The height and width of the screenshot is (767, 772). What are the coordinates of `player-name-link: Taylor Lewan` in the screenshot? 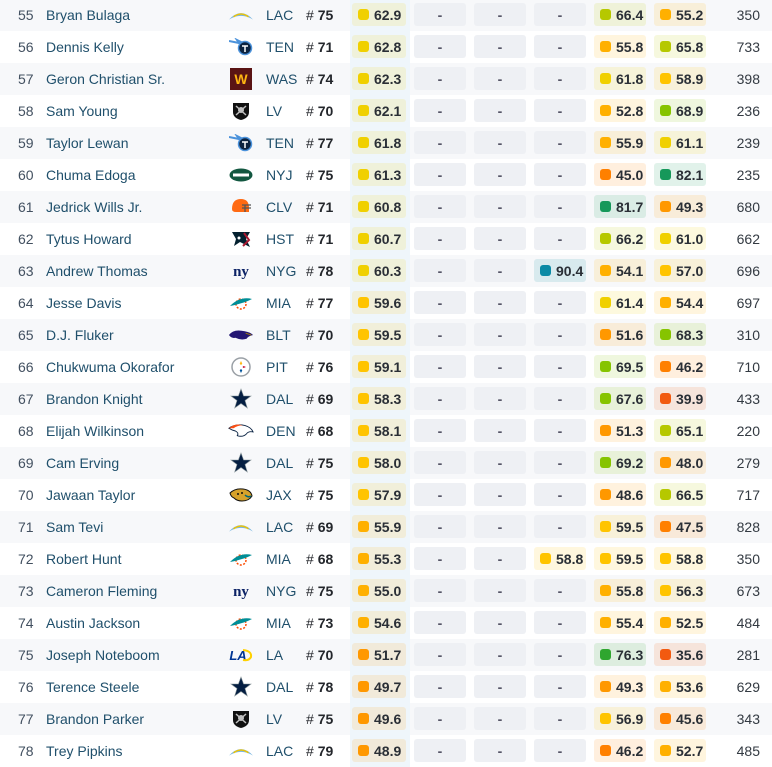 It's located at (87, 143).